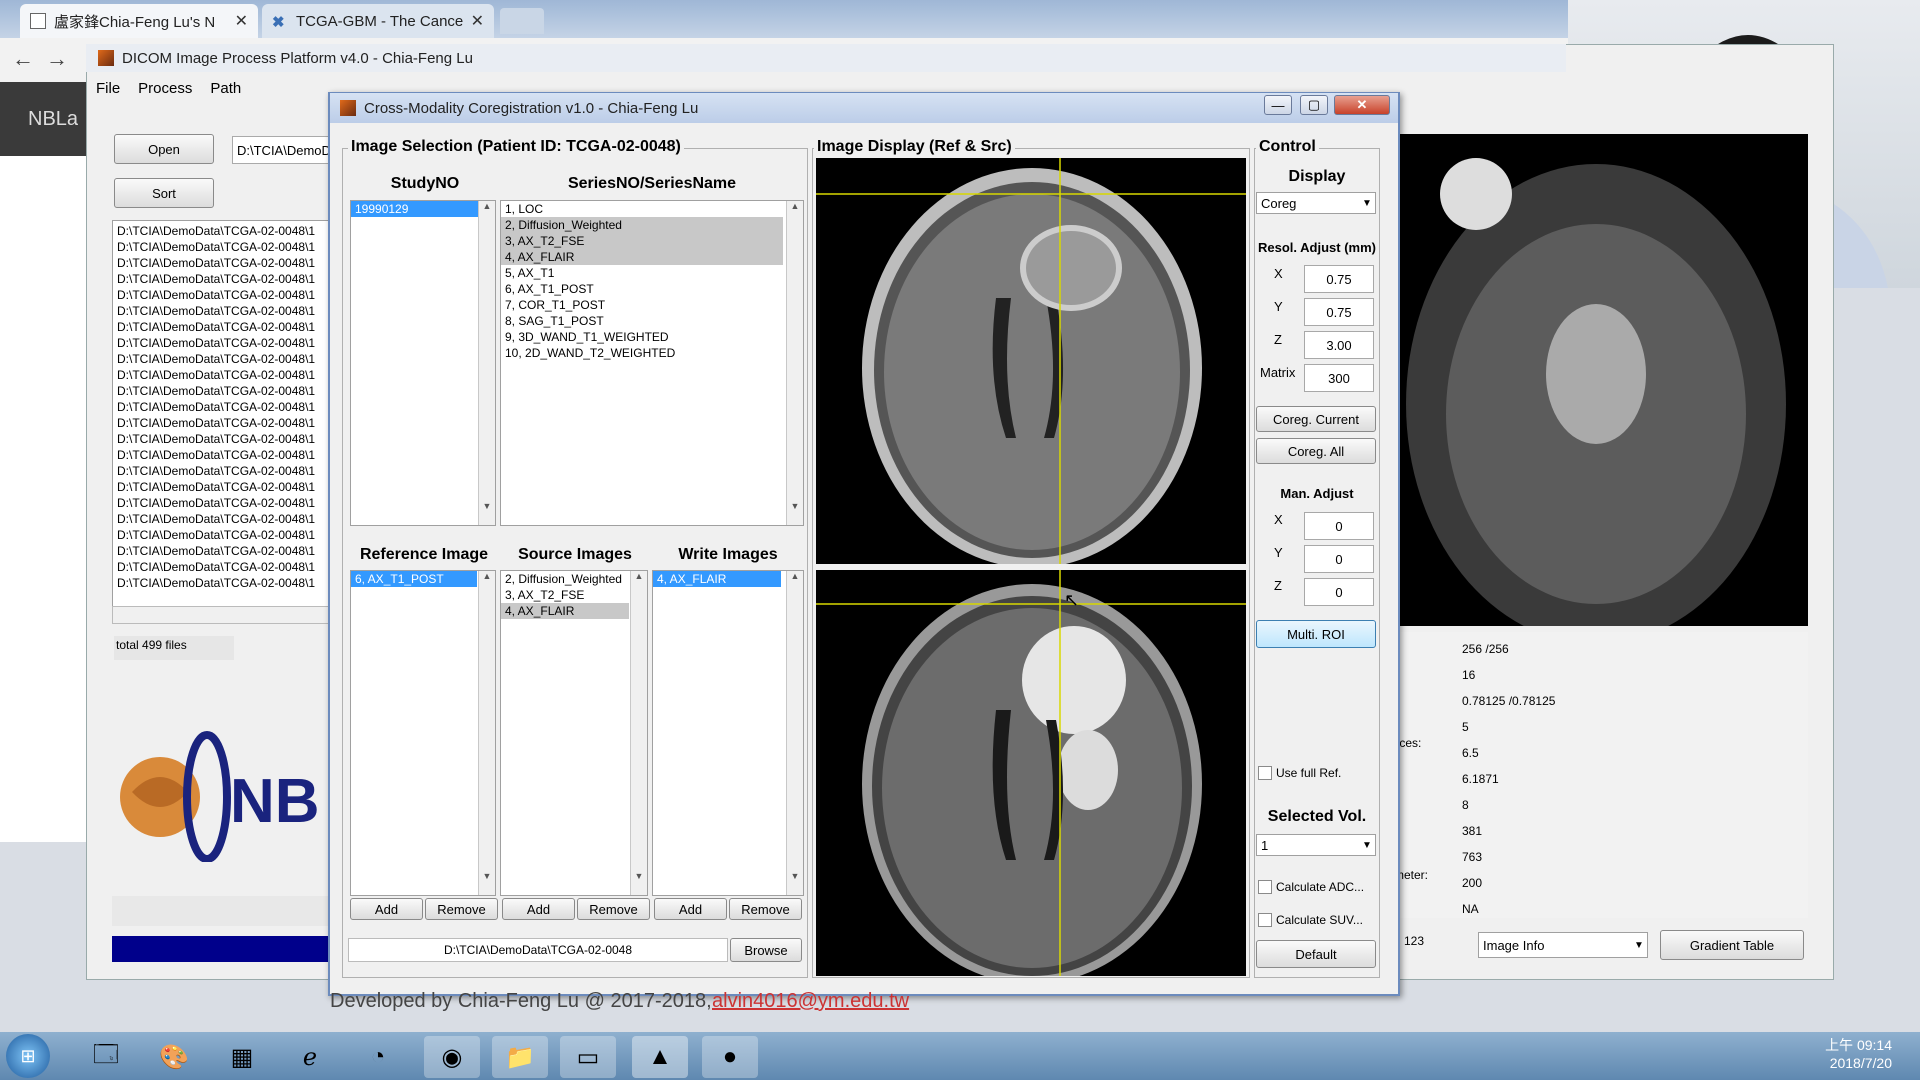 The image size is (1920, 1080). Describe the element at coordinates (423, 733) in the screenshot. I see `ref-image-list: 6, AX_T1_POST` at that location.